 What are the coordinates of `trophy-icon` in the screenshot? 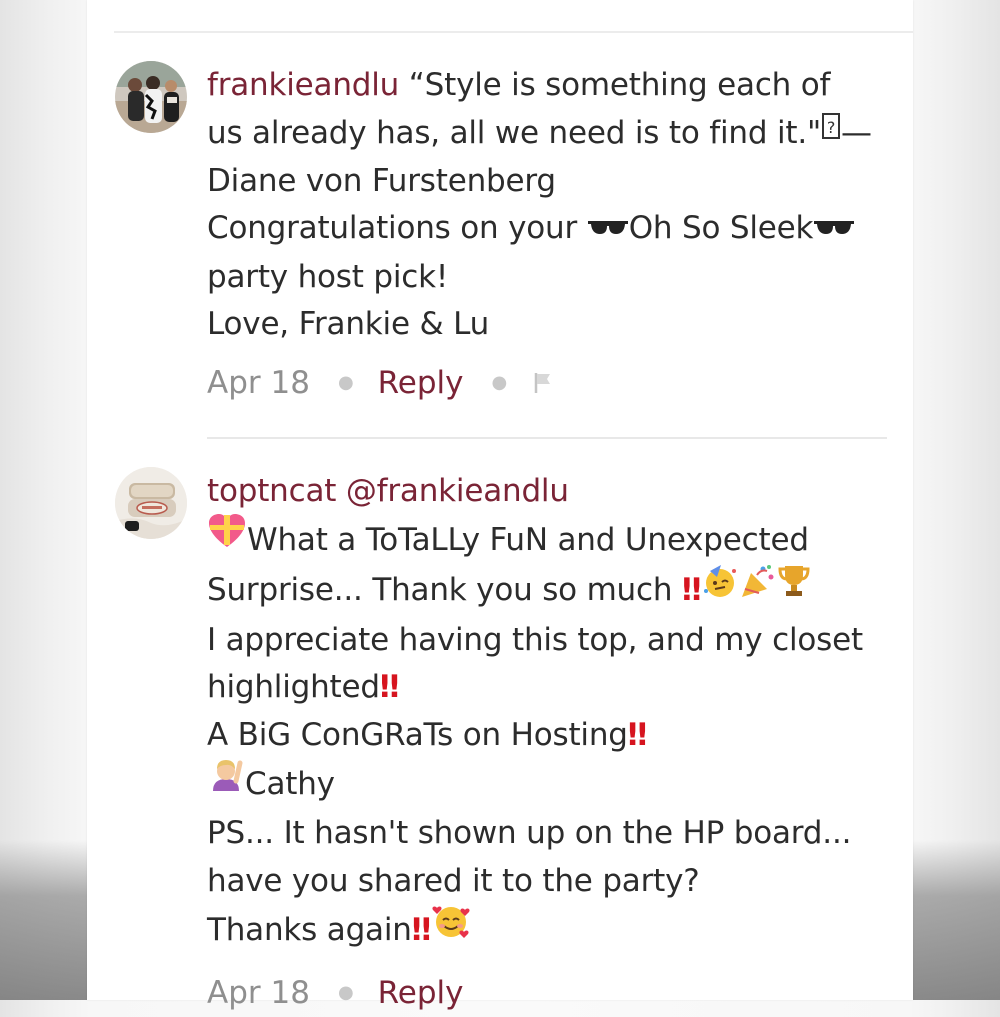 It's located at (794, 588).